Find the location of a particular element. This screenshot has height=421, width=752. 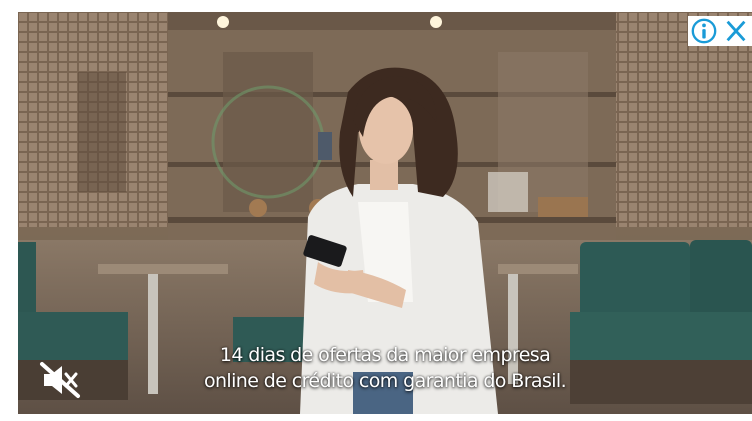

muted-speaker-icon is located at coordinates (60, 380).